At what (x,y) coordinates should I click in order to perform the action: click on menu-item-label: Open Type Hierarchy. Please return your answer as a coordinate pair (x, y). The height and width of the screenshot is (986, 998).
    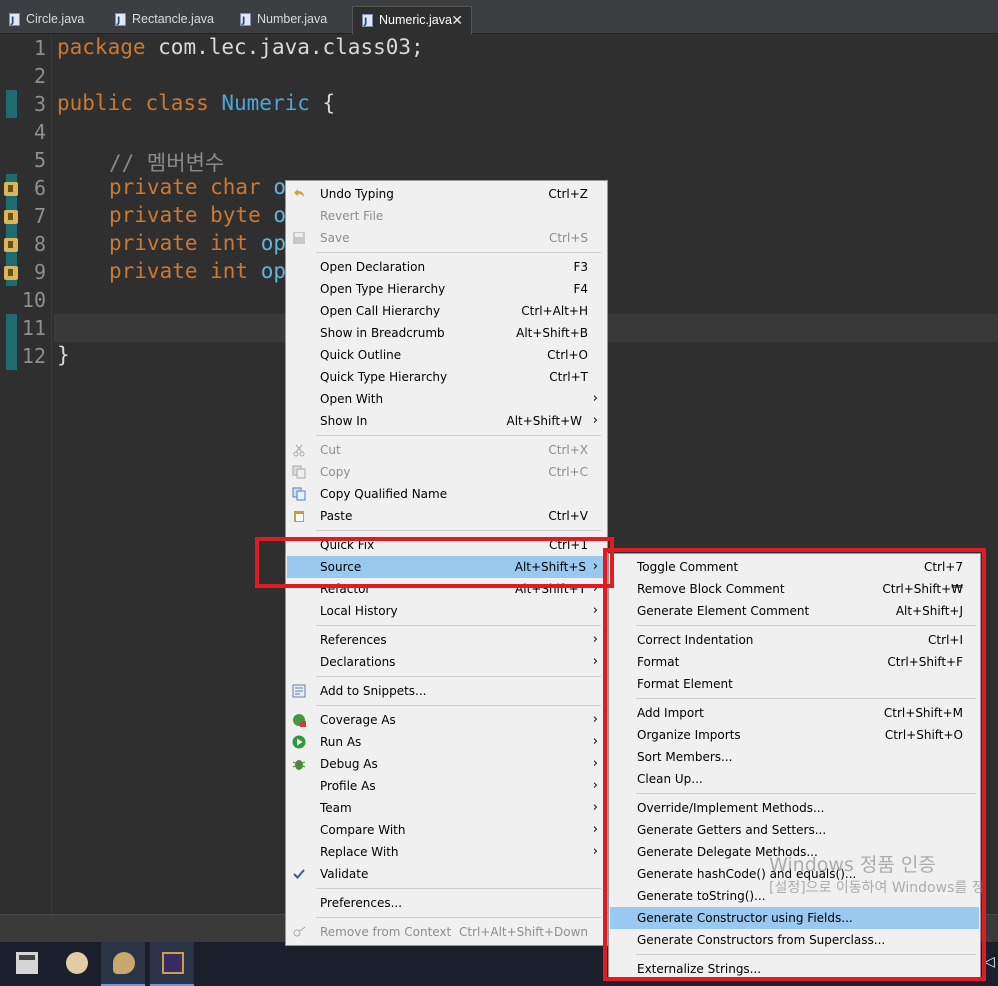
    Looking at the image, I should click on (383, 289).